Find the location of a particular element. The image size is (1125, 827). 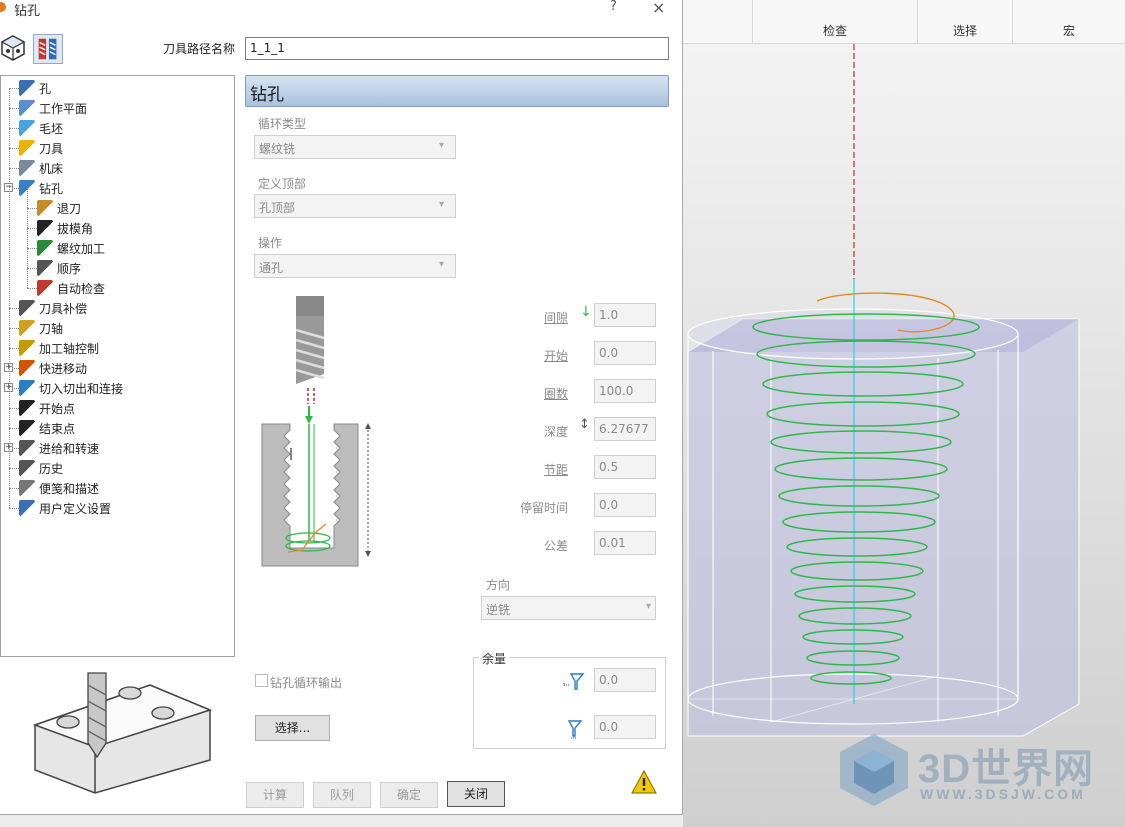

block-icon is located at coordinates (27, 128).